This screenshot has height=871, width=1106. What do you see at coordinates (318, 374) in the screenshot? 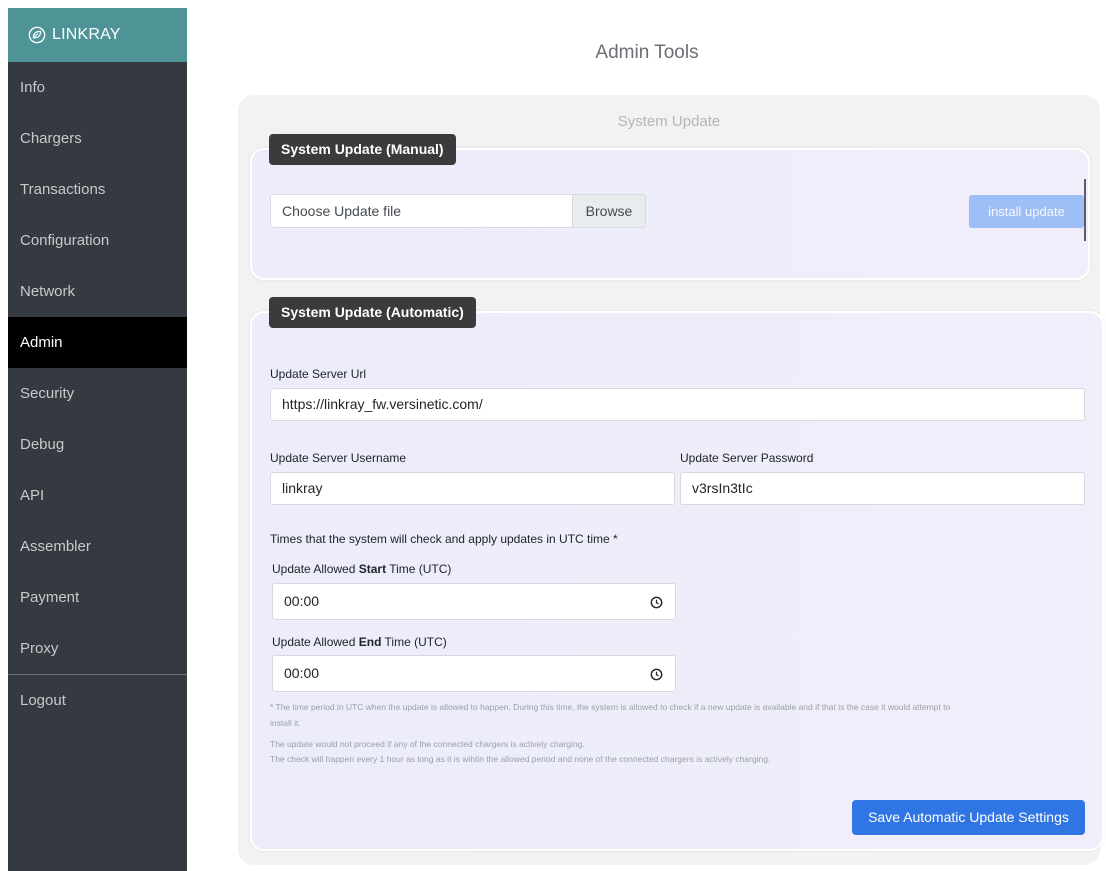
I see `update-server-url-label: Update Server Url` at bounding box center [318, 374].